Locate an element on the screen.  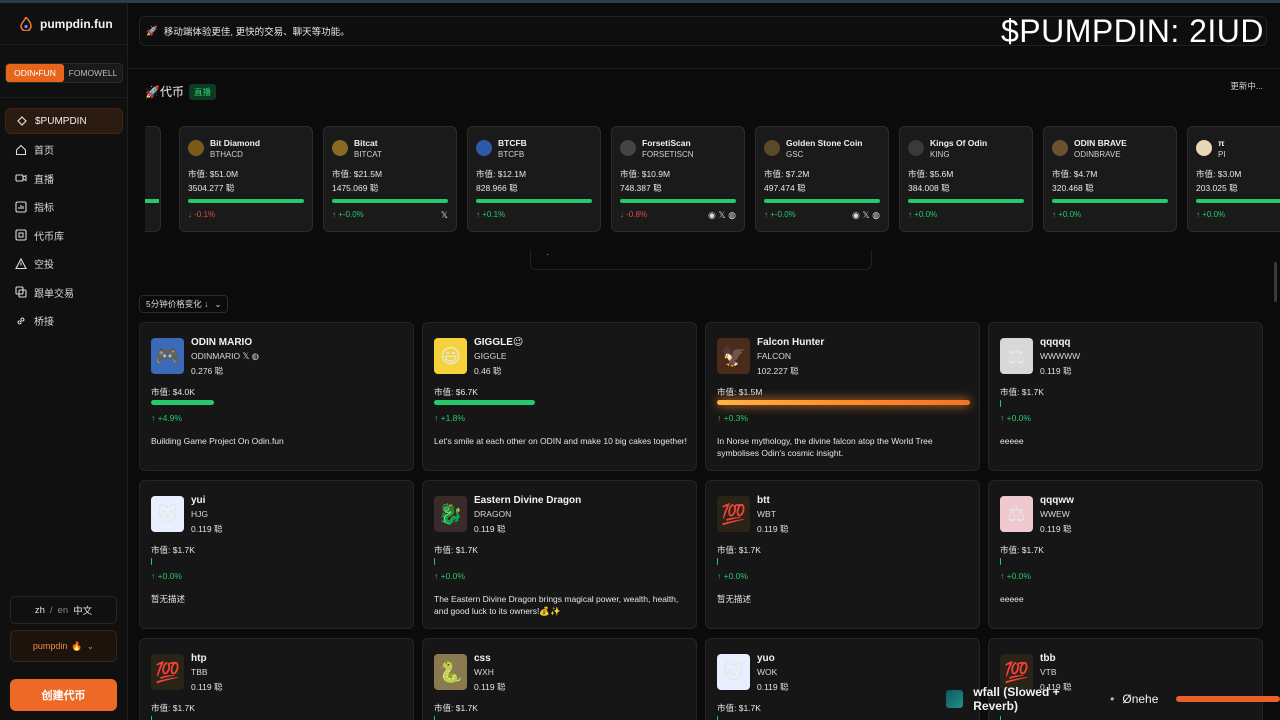
token-symbol: FALCON is located at coordinates (774, 356).